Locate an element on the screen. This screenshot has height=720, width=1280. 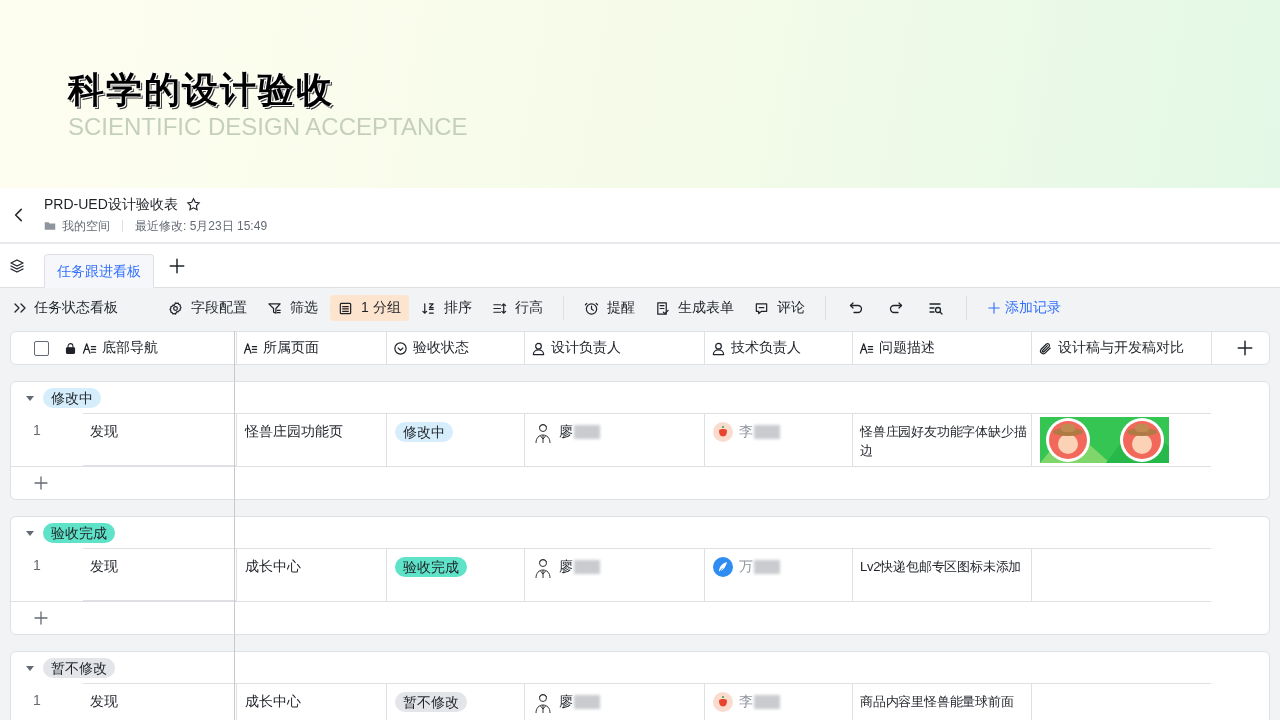
table-cell-text: 怪兽庄园好友功能字体缺少描边 is located at coordinates (944, 441).